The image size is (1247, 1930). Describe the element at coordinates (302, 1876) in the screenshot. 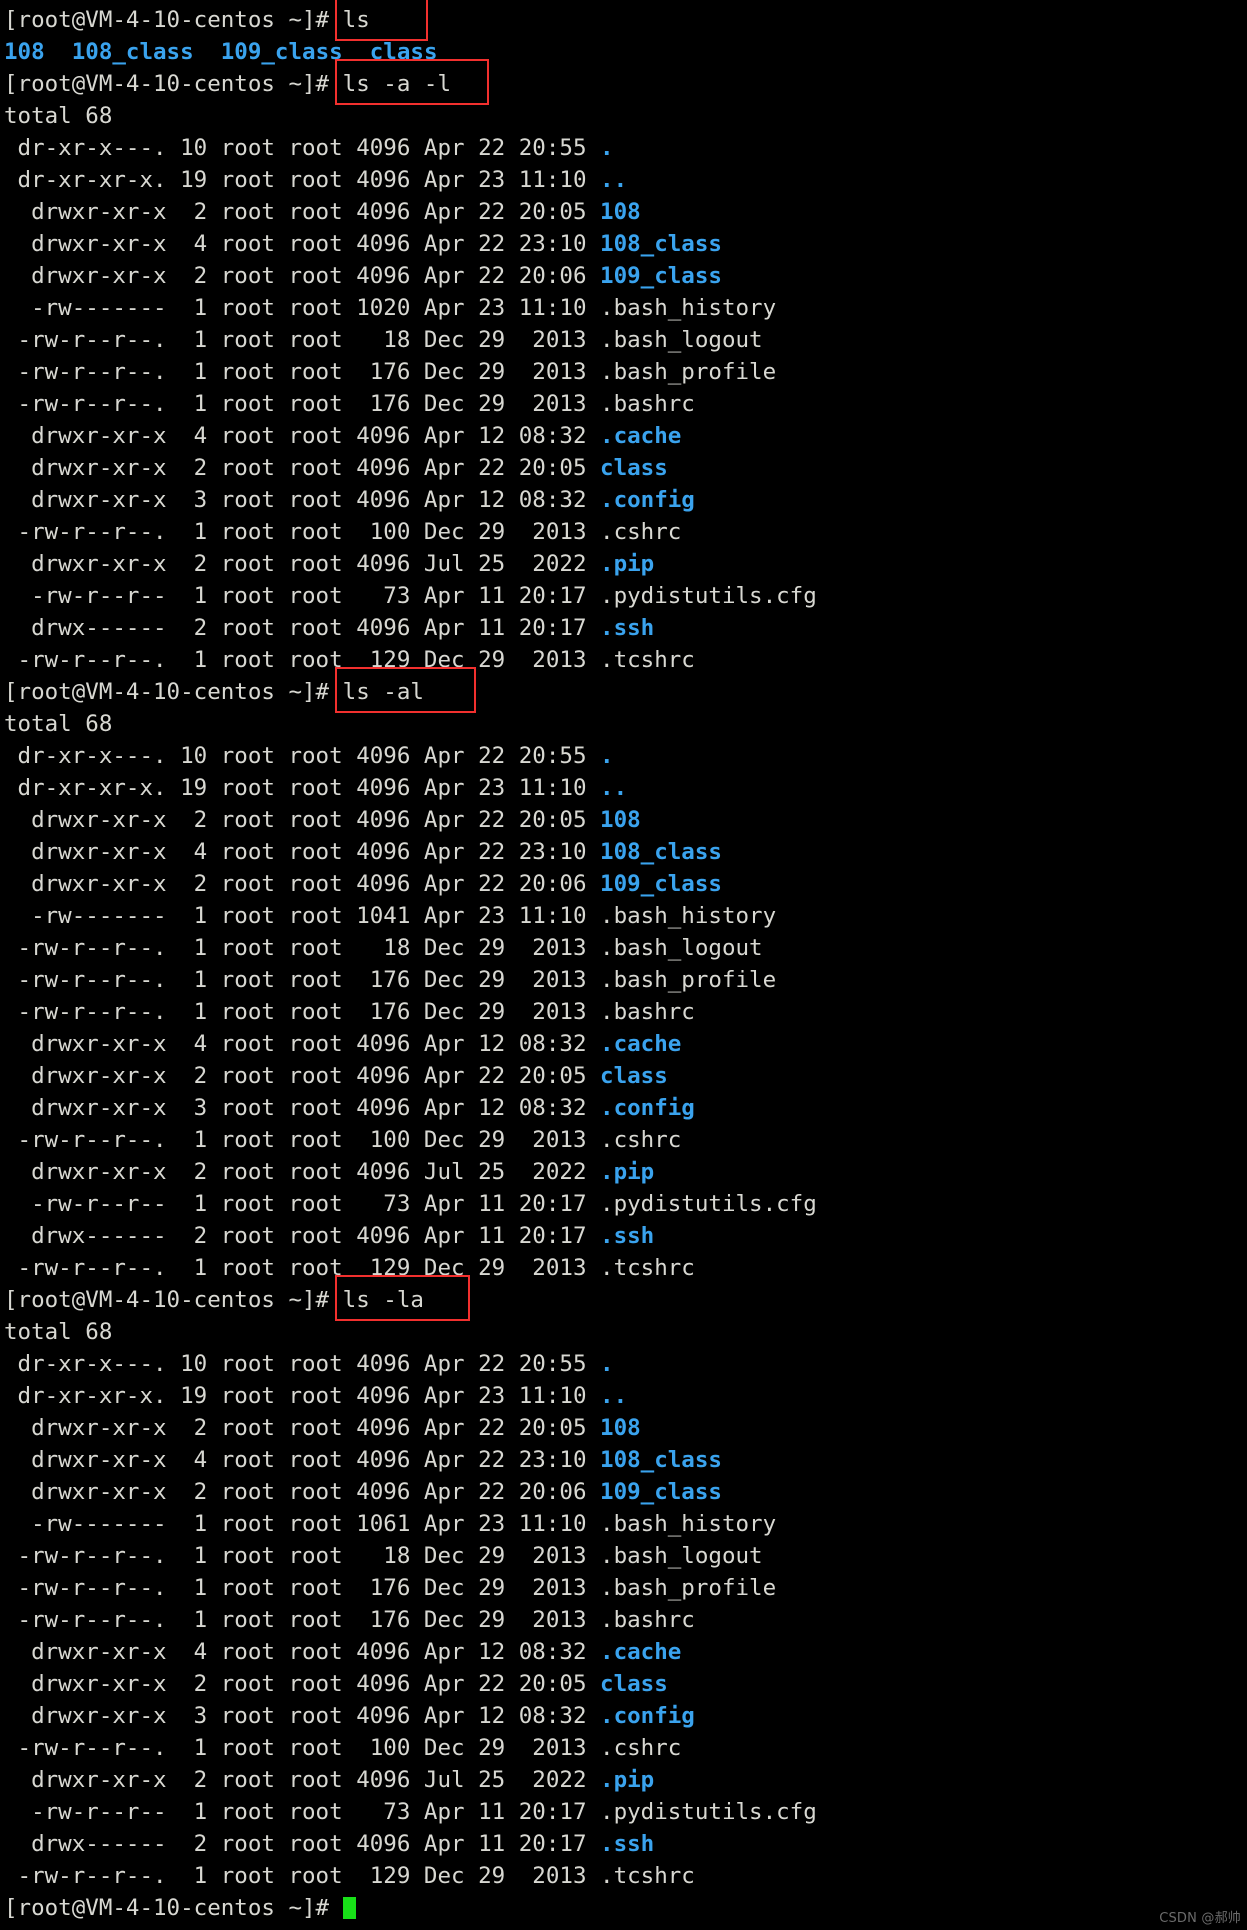

I see `file-metadata: -rw-r--r--. 1 root root 129 Dec 29 2013` at that location.